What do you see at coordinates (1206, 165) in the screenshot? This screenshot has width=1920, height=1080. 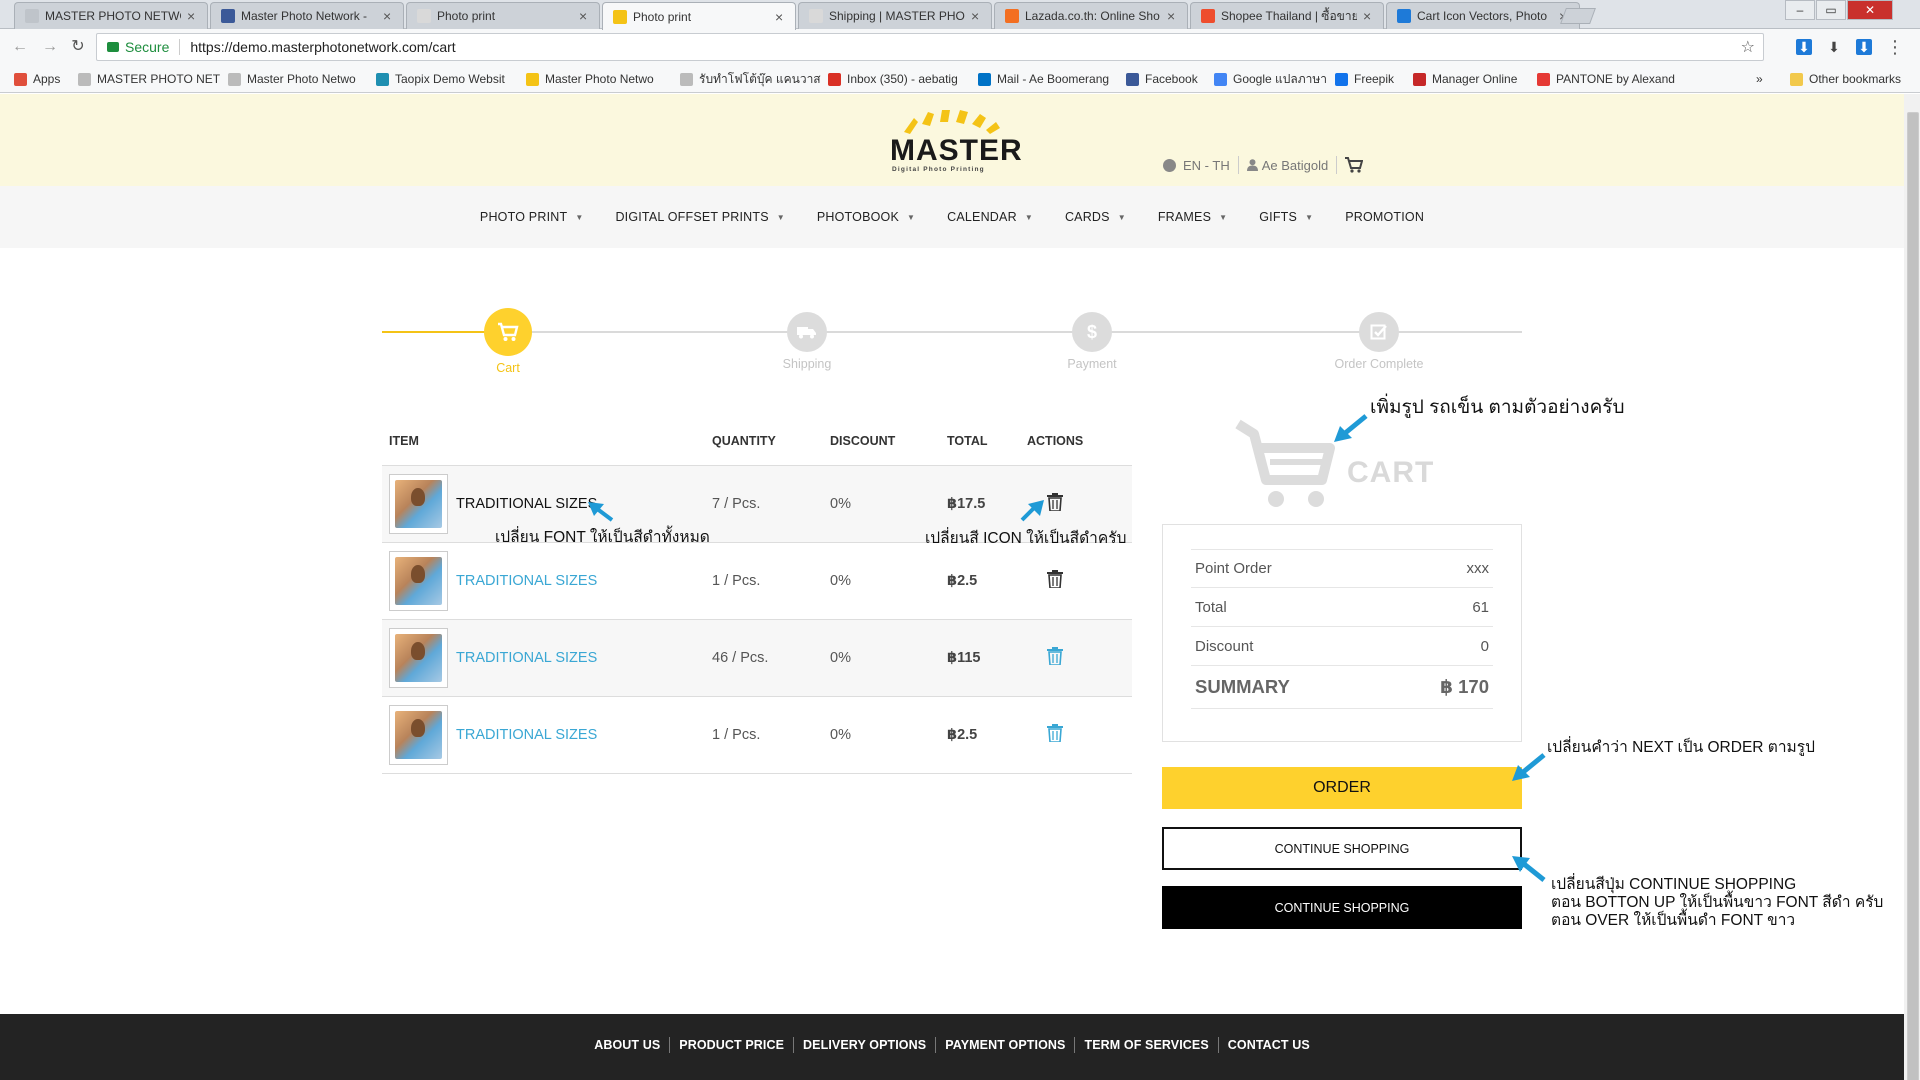 I see `language-switch: EN - TH` at bounding box center [1206, 165].